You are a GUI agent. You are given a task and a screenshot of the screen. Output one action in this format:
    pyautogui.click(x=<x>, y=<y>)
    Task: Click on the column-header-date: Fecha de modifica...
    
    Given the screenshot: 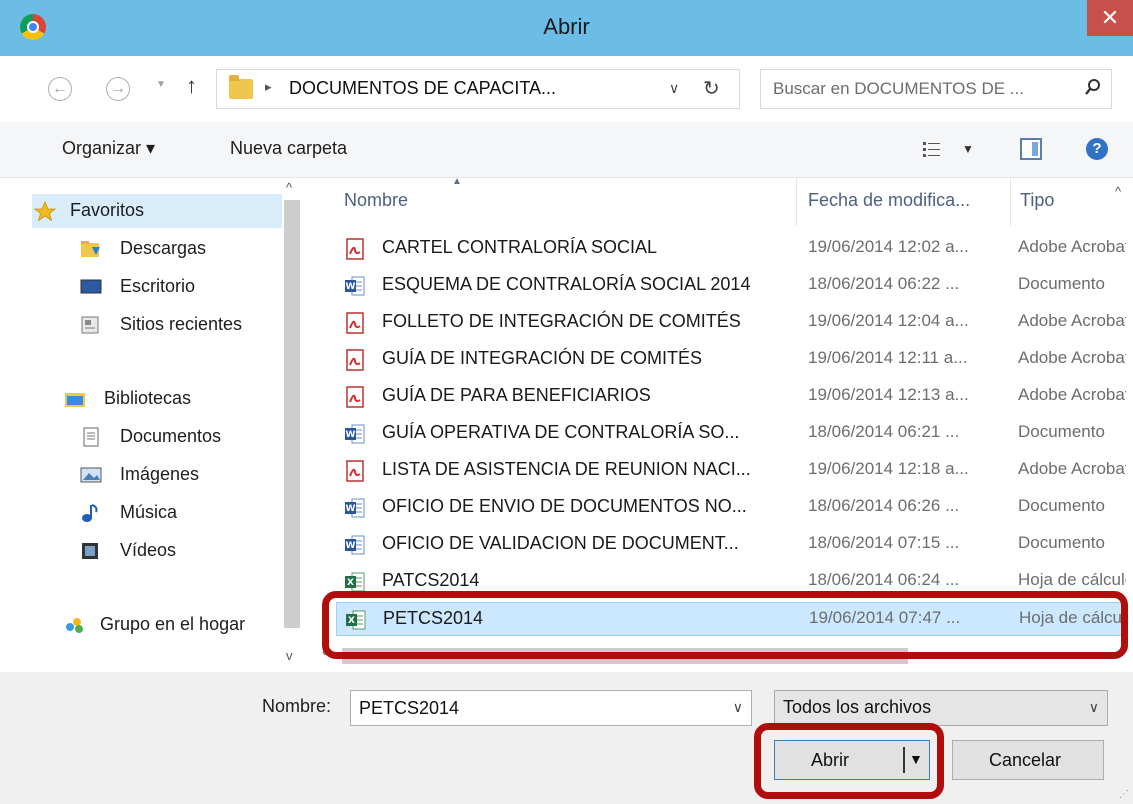 What is the action you would take?
    pyautogui.click(x=889, y=200)
    